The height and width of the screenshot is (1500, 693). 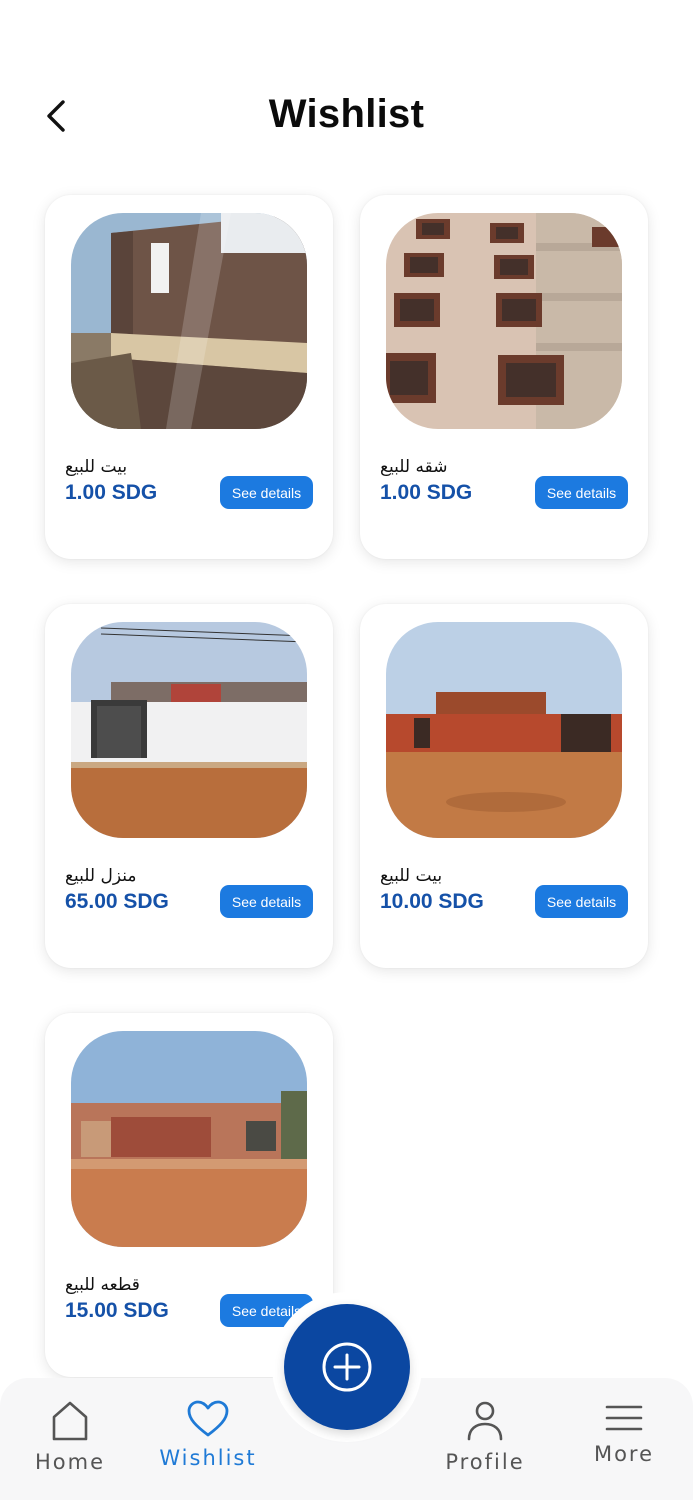 I want to click on apartment-building-photo, so click(x=504, y=321).